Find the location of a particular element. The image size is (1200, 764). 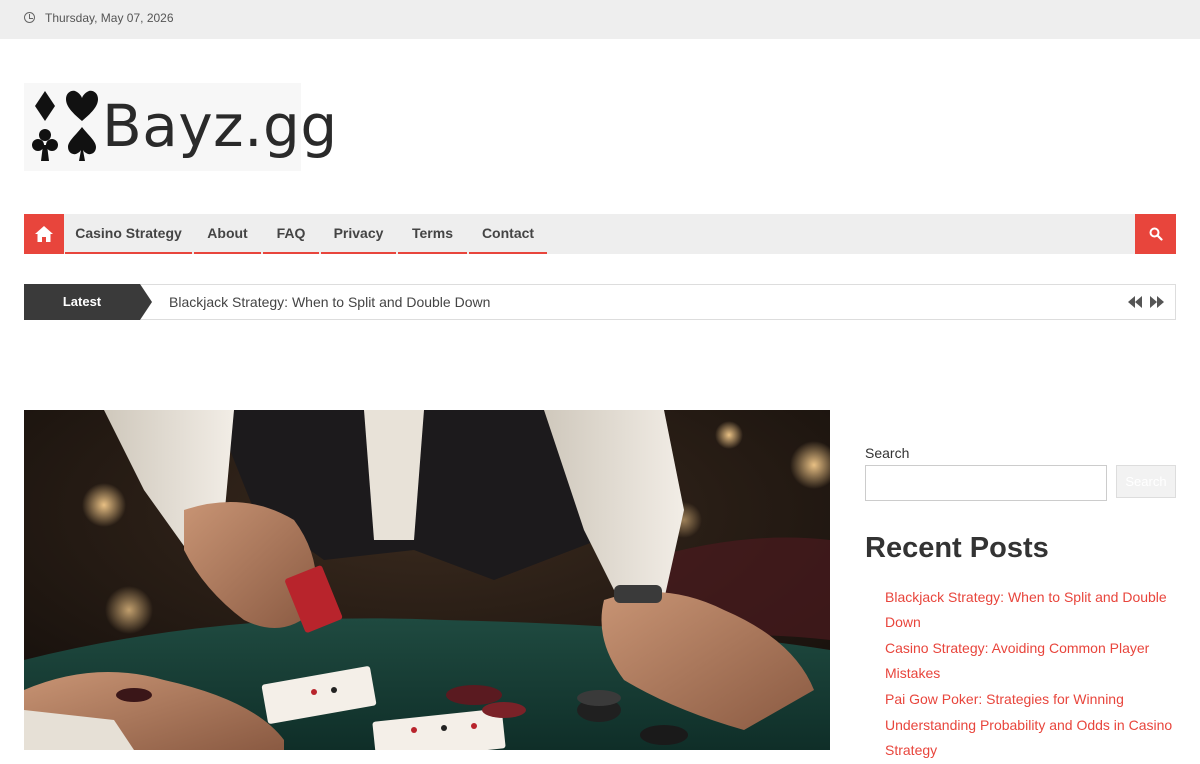

nav-terms: Terms is located at coordinates (432, 234).